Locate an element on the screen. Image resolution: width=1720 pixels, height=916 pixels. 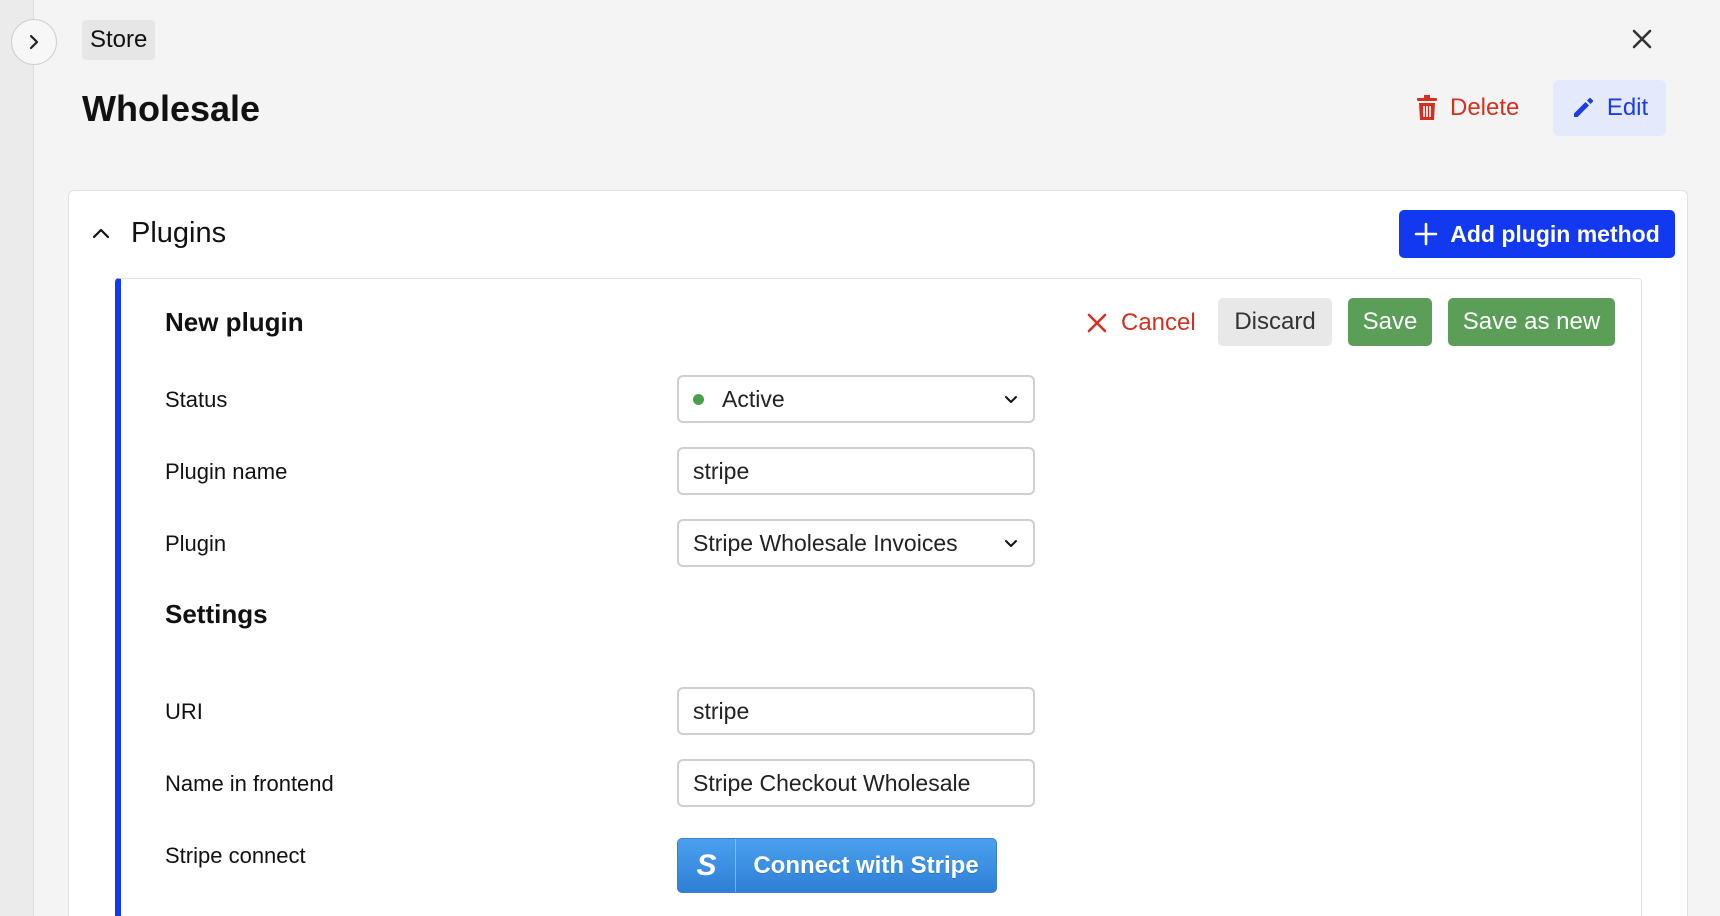
frontend-name-label: Name in frontend is located at coordinates (249, 783).